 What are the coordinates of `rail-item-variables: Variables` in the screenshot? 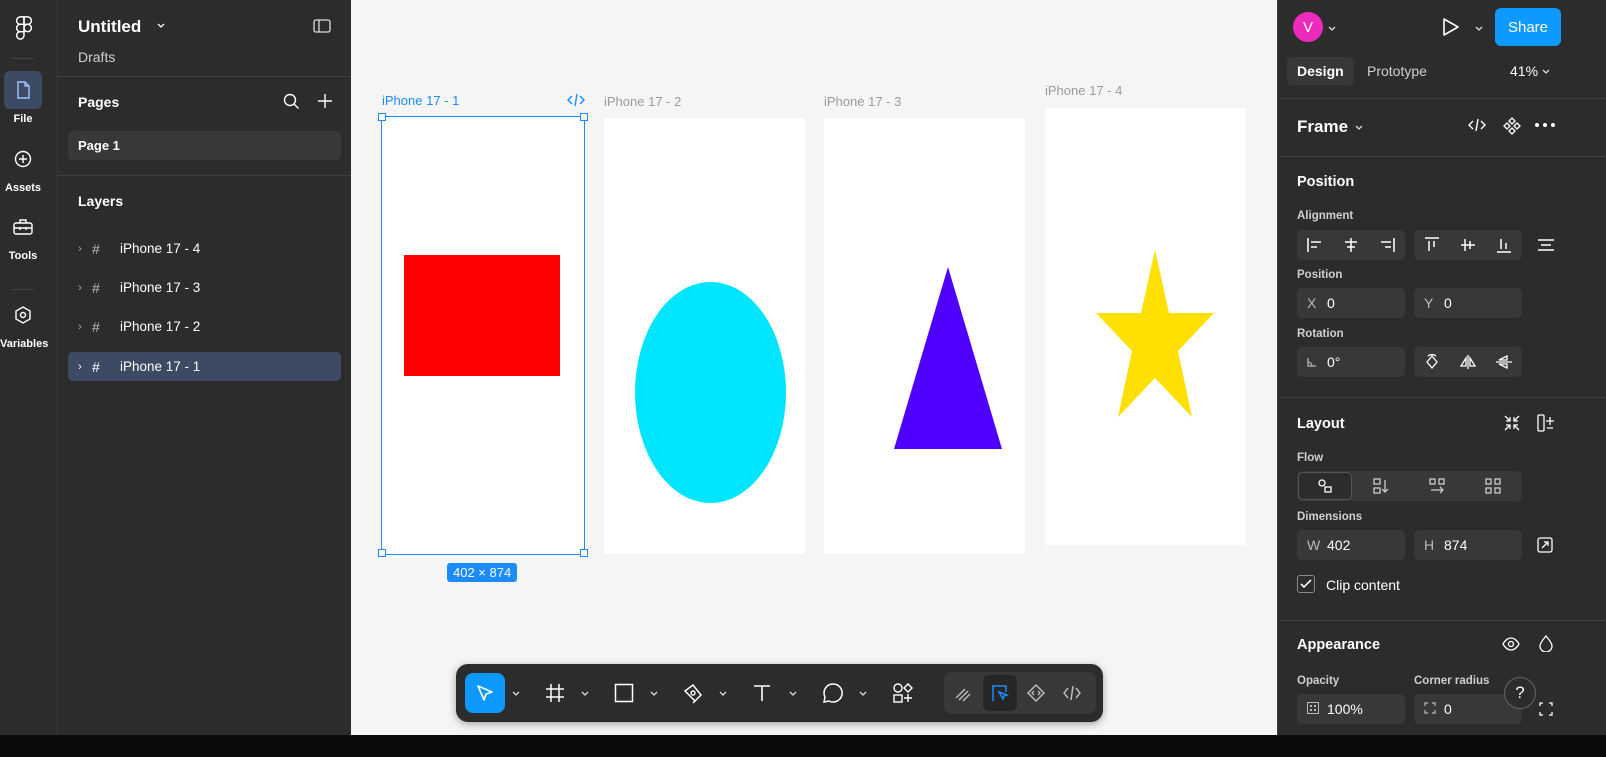 It's located at (24, 323).